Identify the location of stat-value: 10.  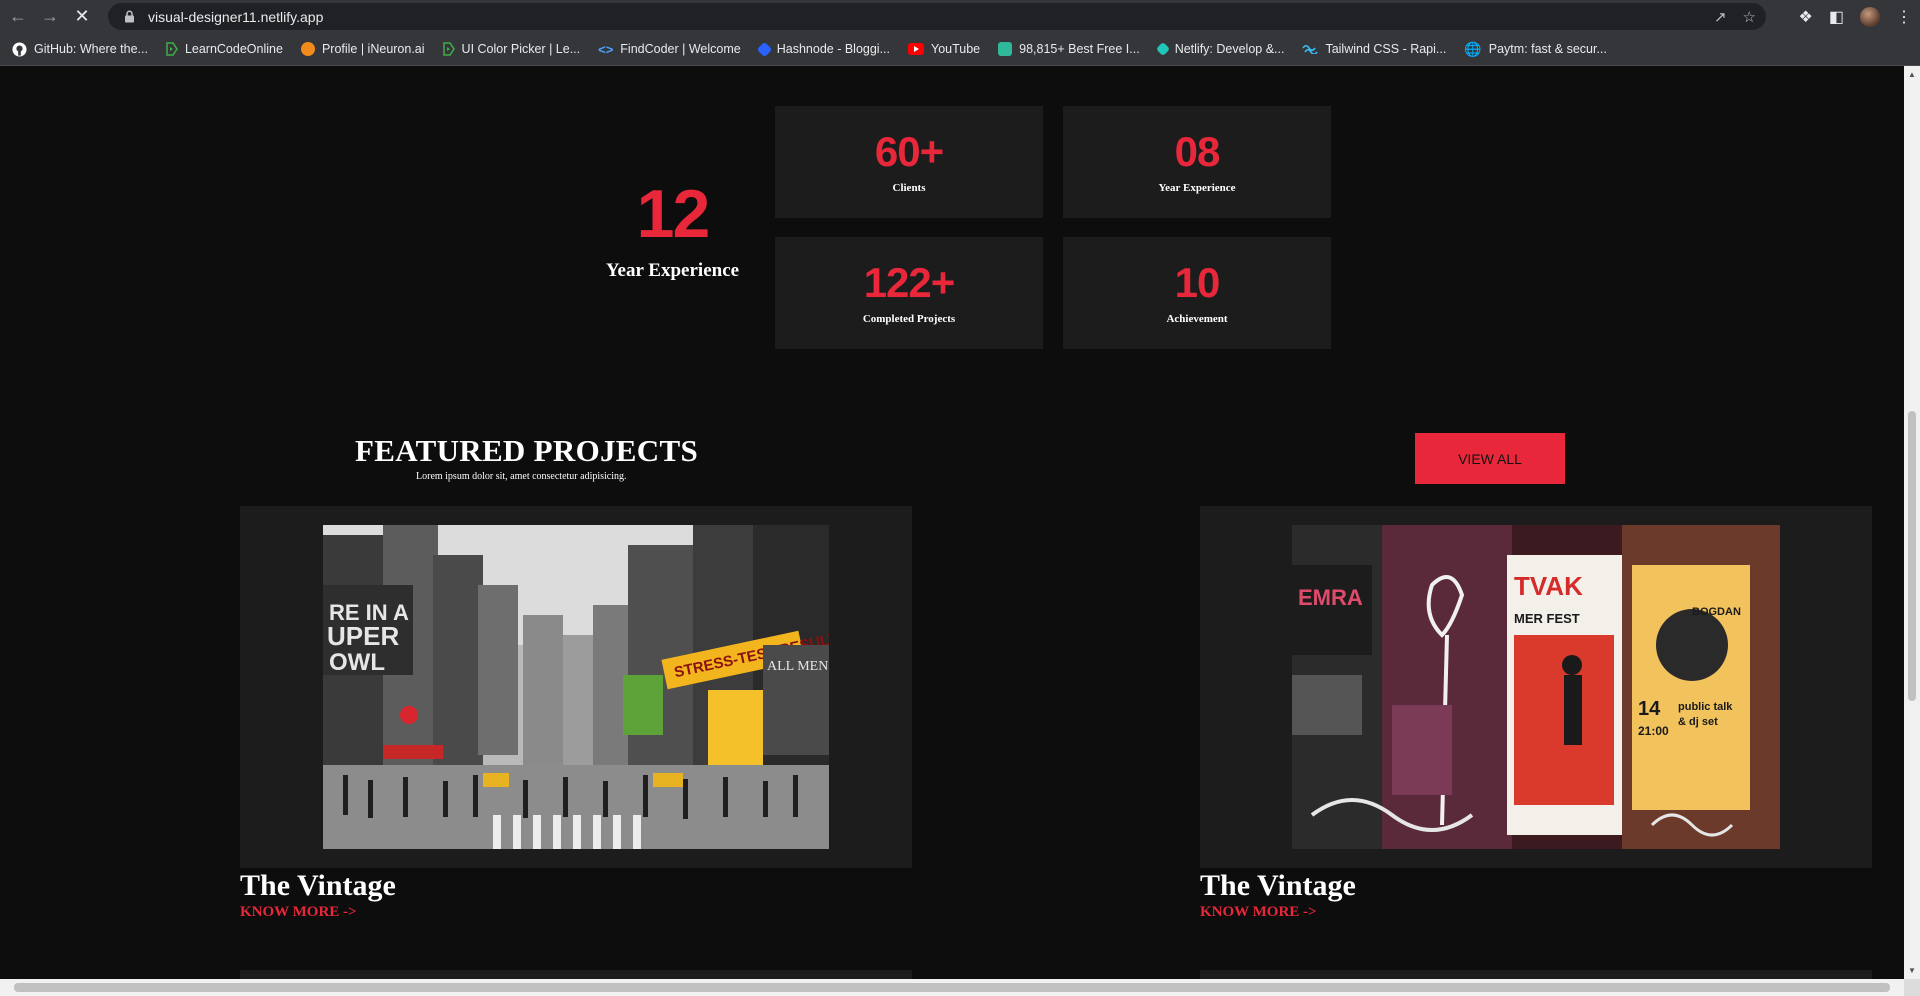
(1197, 282).